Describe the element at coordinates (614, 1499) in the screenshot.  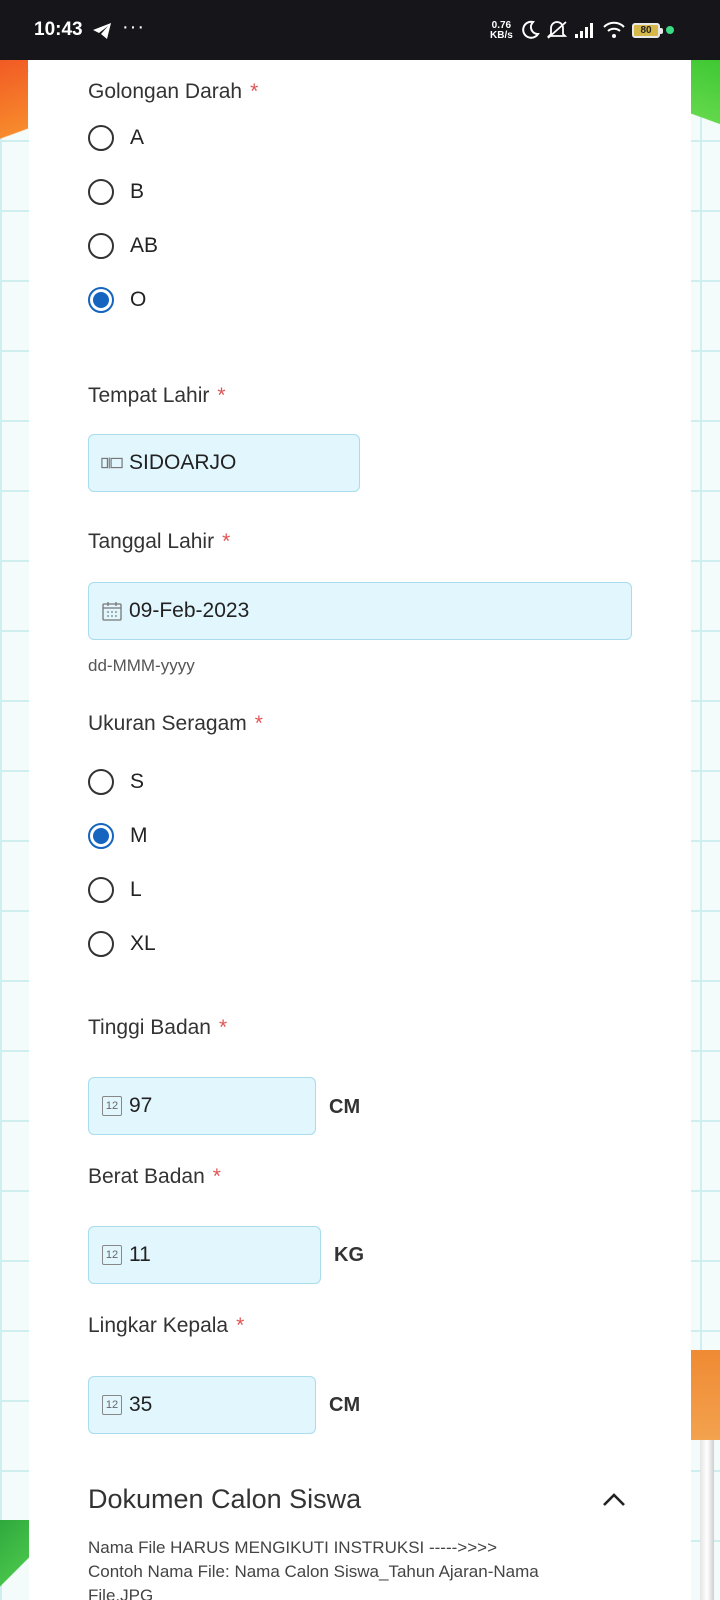
I see `chevron-up-icon` at that location.